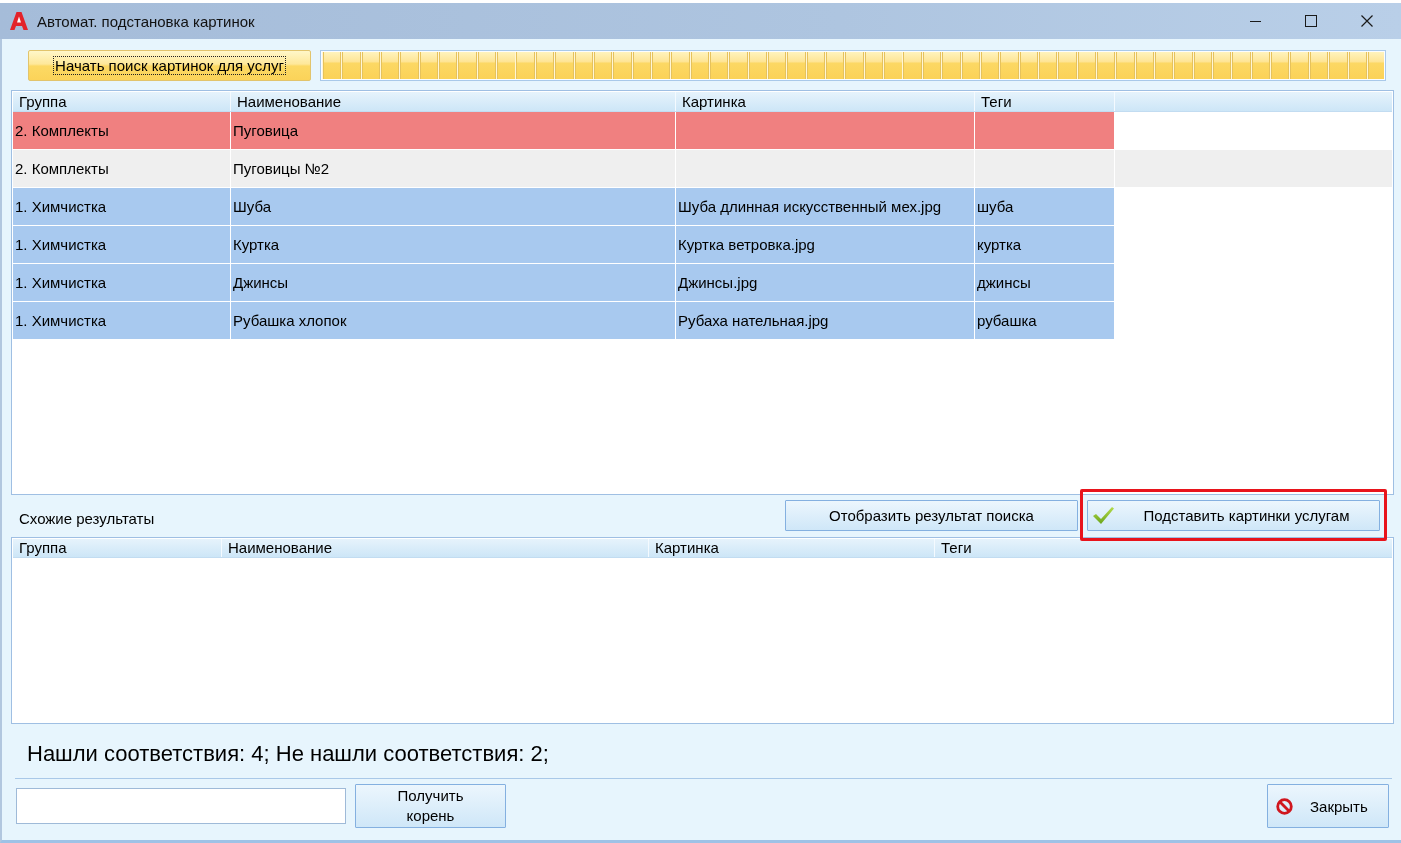 The height and width of the screenshot is (843, 1401). What do you see at coordinates (1103, 515) in the screenshot?
I see `checkmark-icon` at bounding box center [1103, 515].